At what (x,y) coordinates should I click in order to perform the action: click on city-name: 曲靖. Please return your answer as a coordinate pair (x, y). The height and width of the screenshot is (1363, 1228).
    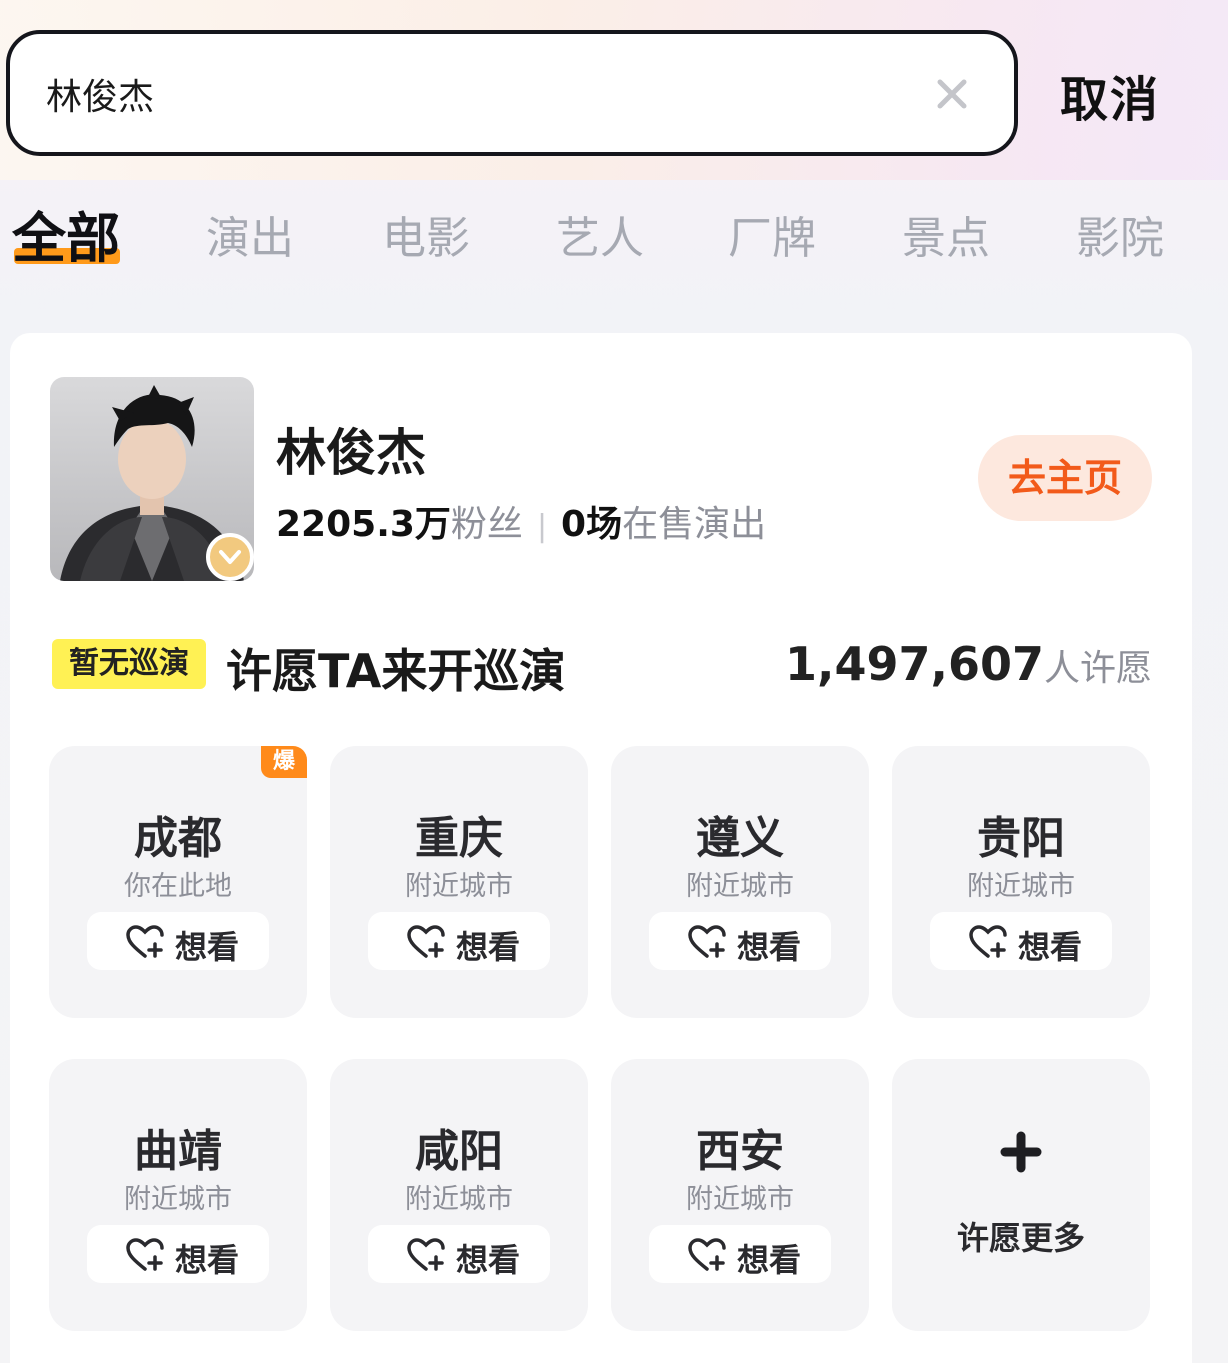
    Looking at the image, I should click on (178, 1151).